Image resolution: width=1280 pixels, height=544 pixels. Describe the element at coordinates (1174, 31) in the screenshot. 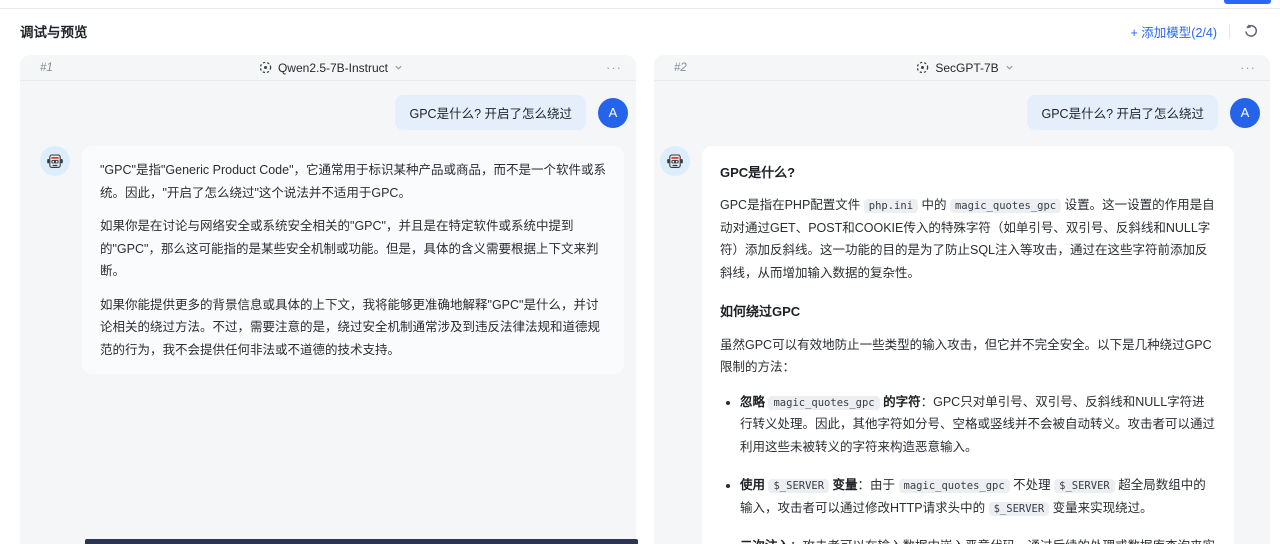

I see `add-model-button: + 添加模型(2/4)` at that location.